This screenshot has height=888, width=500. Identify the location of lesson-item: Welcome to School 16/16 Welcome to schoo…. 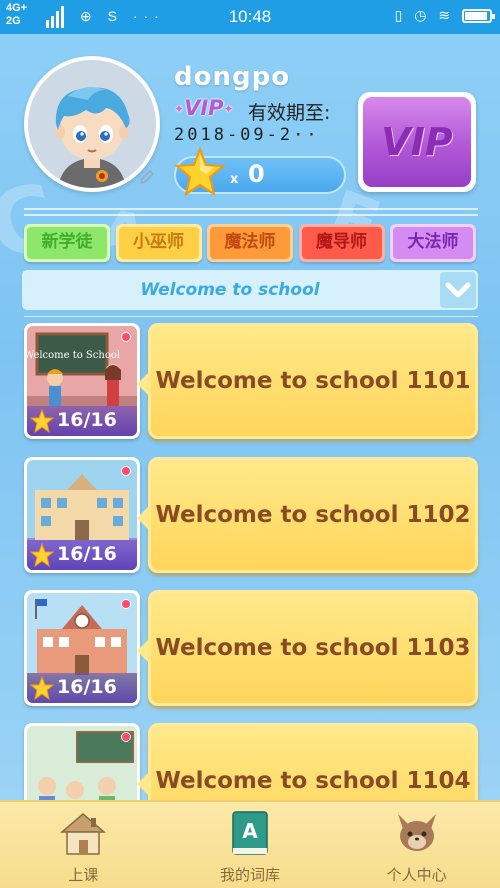
(250, 383).